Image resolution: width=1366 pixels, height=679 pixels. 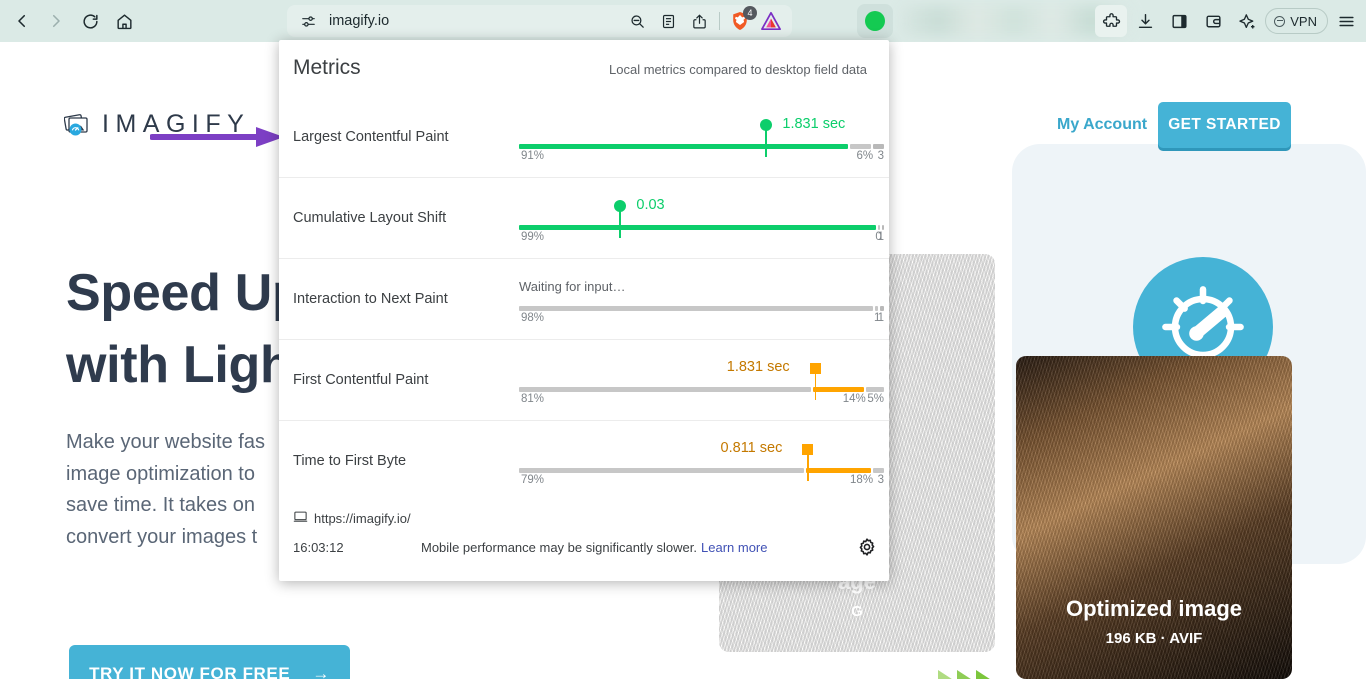 I want to click on metric-row: Largest Contentful Paint 91% 6% 3 1.831 sec, so click(x=584, y=136).